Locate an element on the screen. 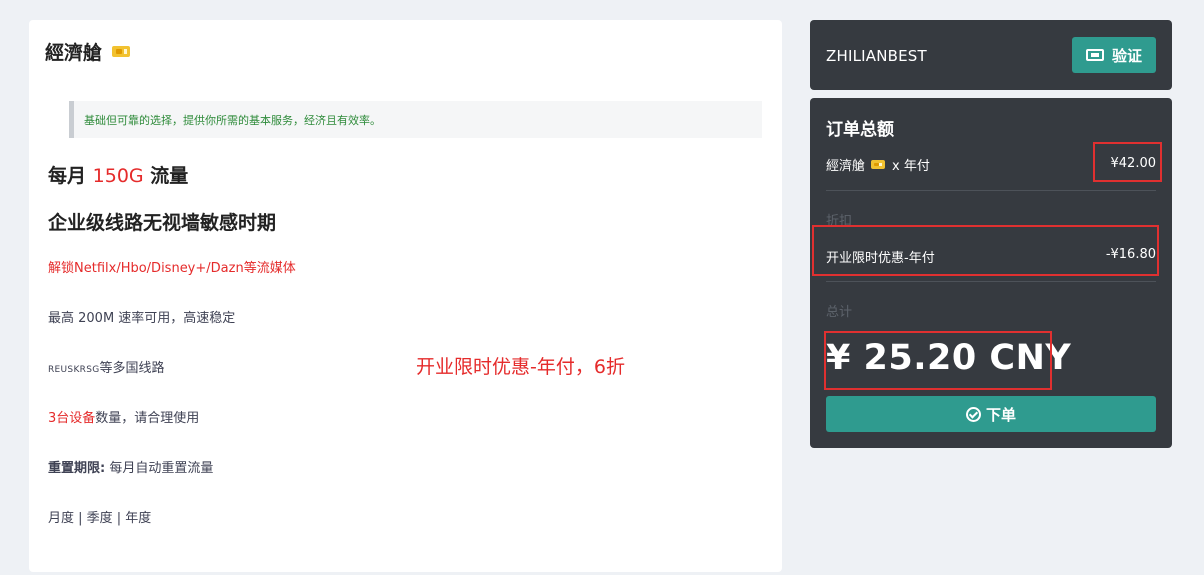 This screenshot has width=1204, height=575. reset-value: 每月自动重置流量 is located at coordinates (161, 468).